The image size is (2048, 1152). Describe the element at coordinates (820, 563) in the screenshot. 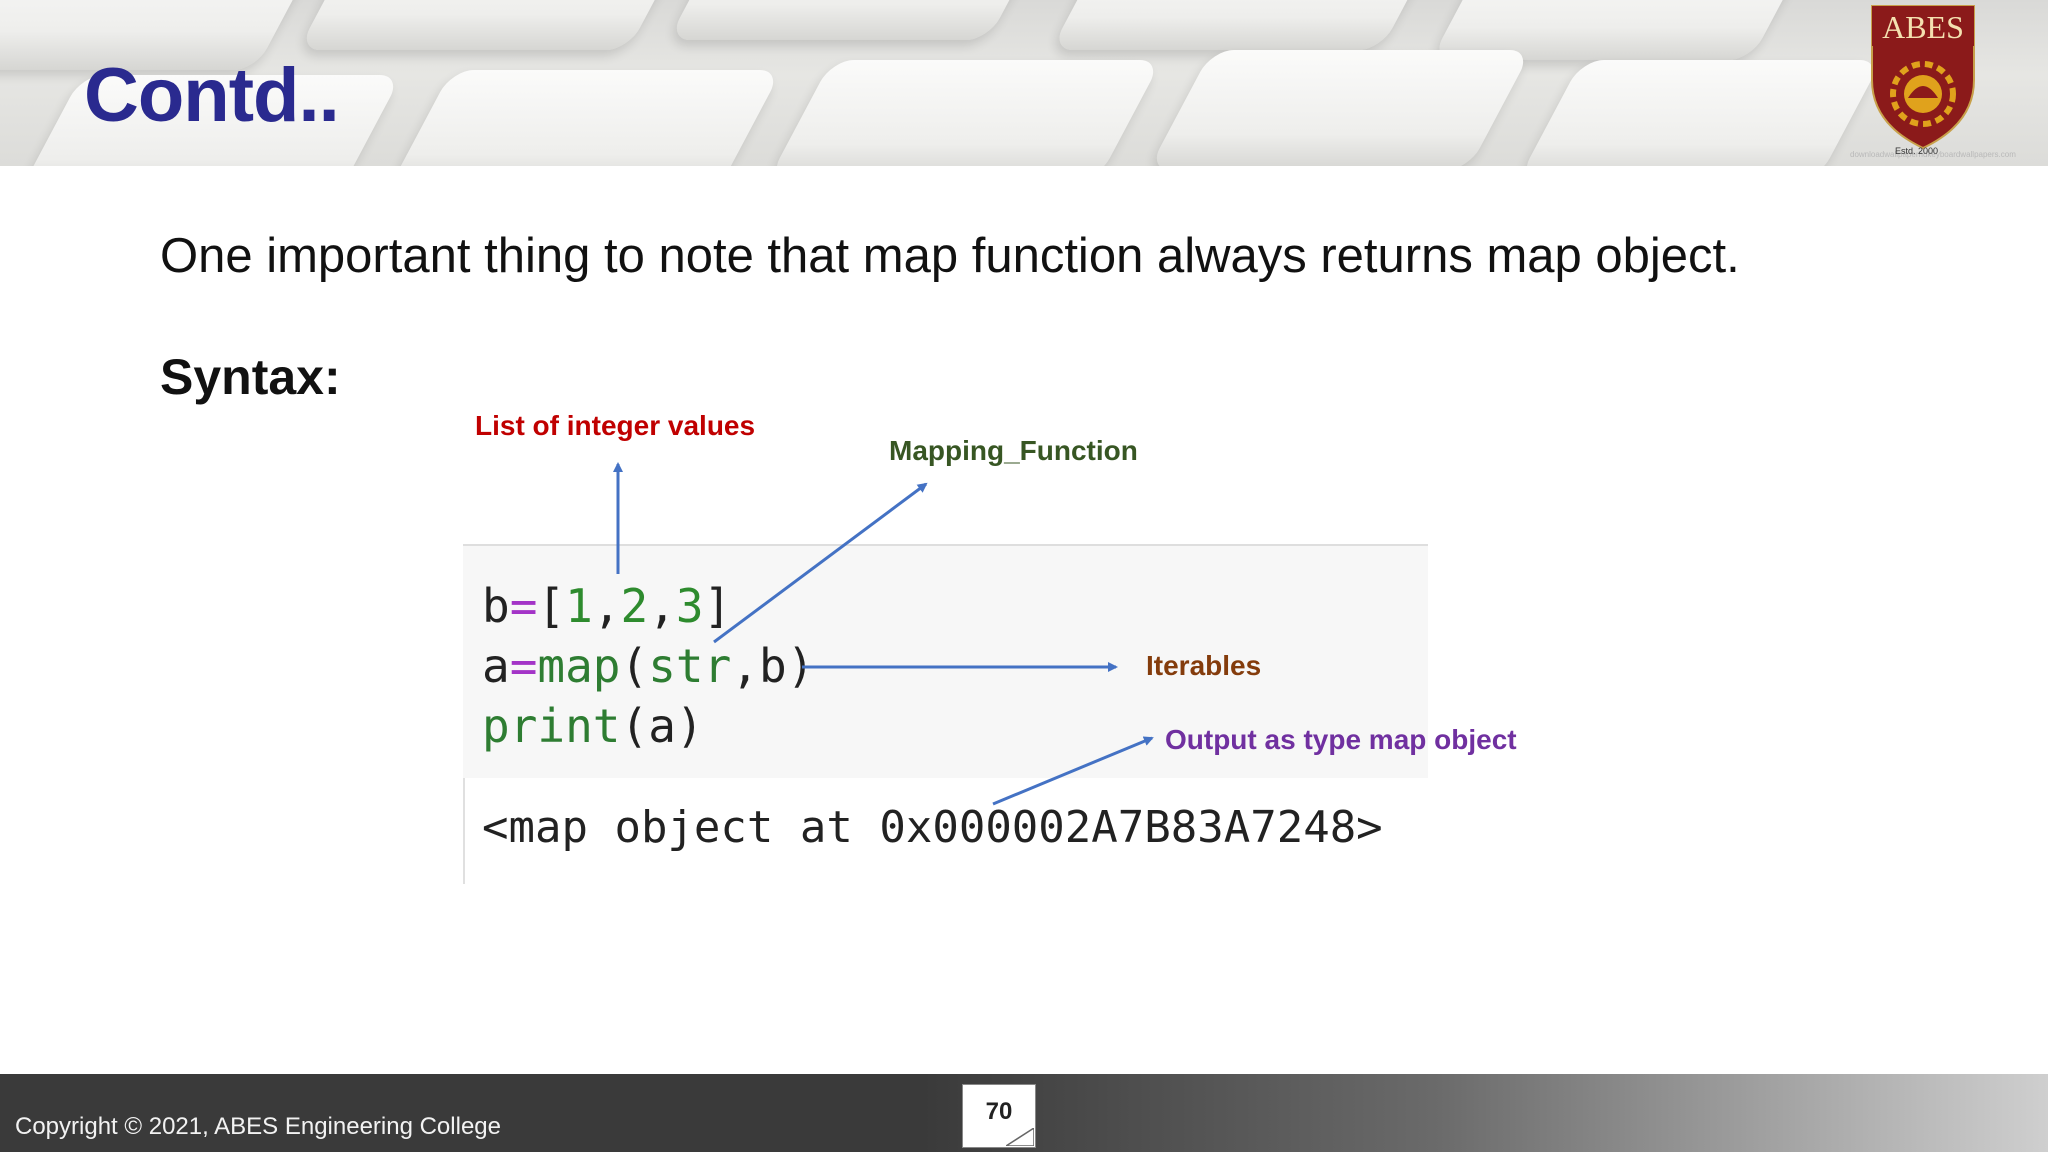

I see `arrow-mapping` at that location.